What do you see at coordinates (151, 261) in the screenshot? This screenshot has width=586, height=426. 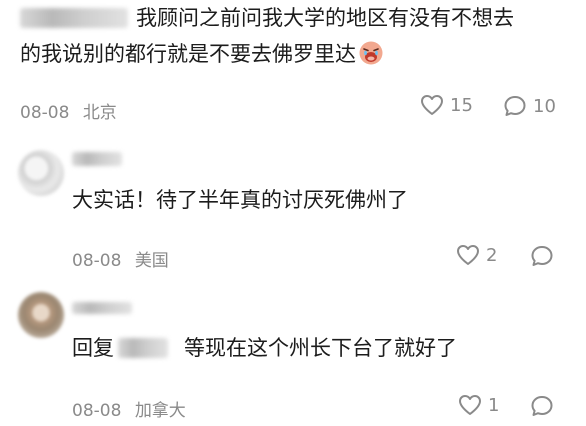 I see `comment-2-location: 美国` at bounding box center [151, 261].